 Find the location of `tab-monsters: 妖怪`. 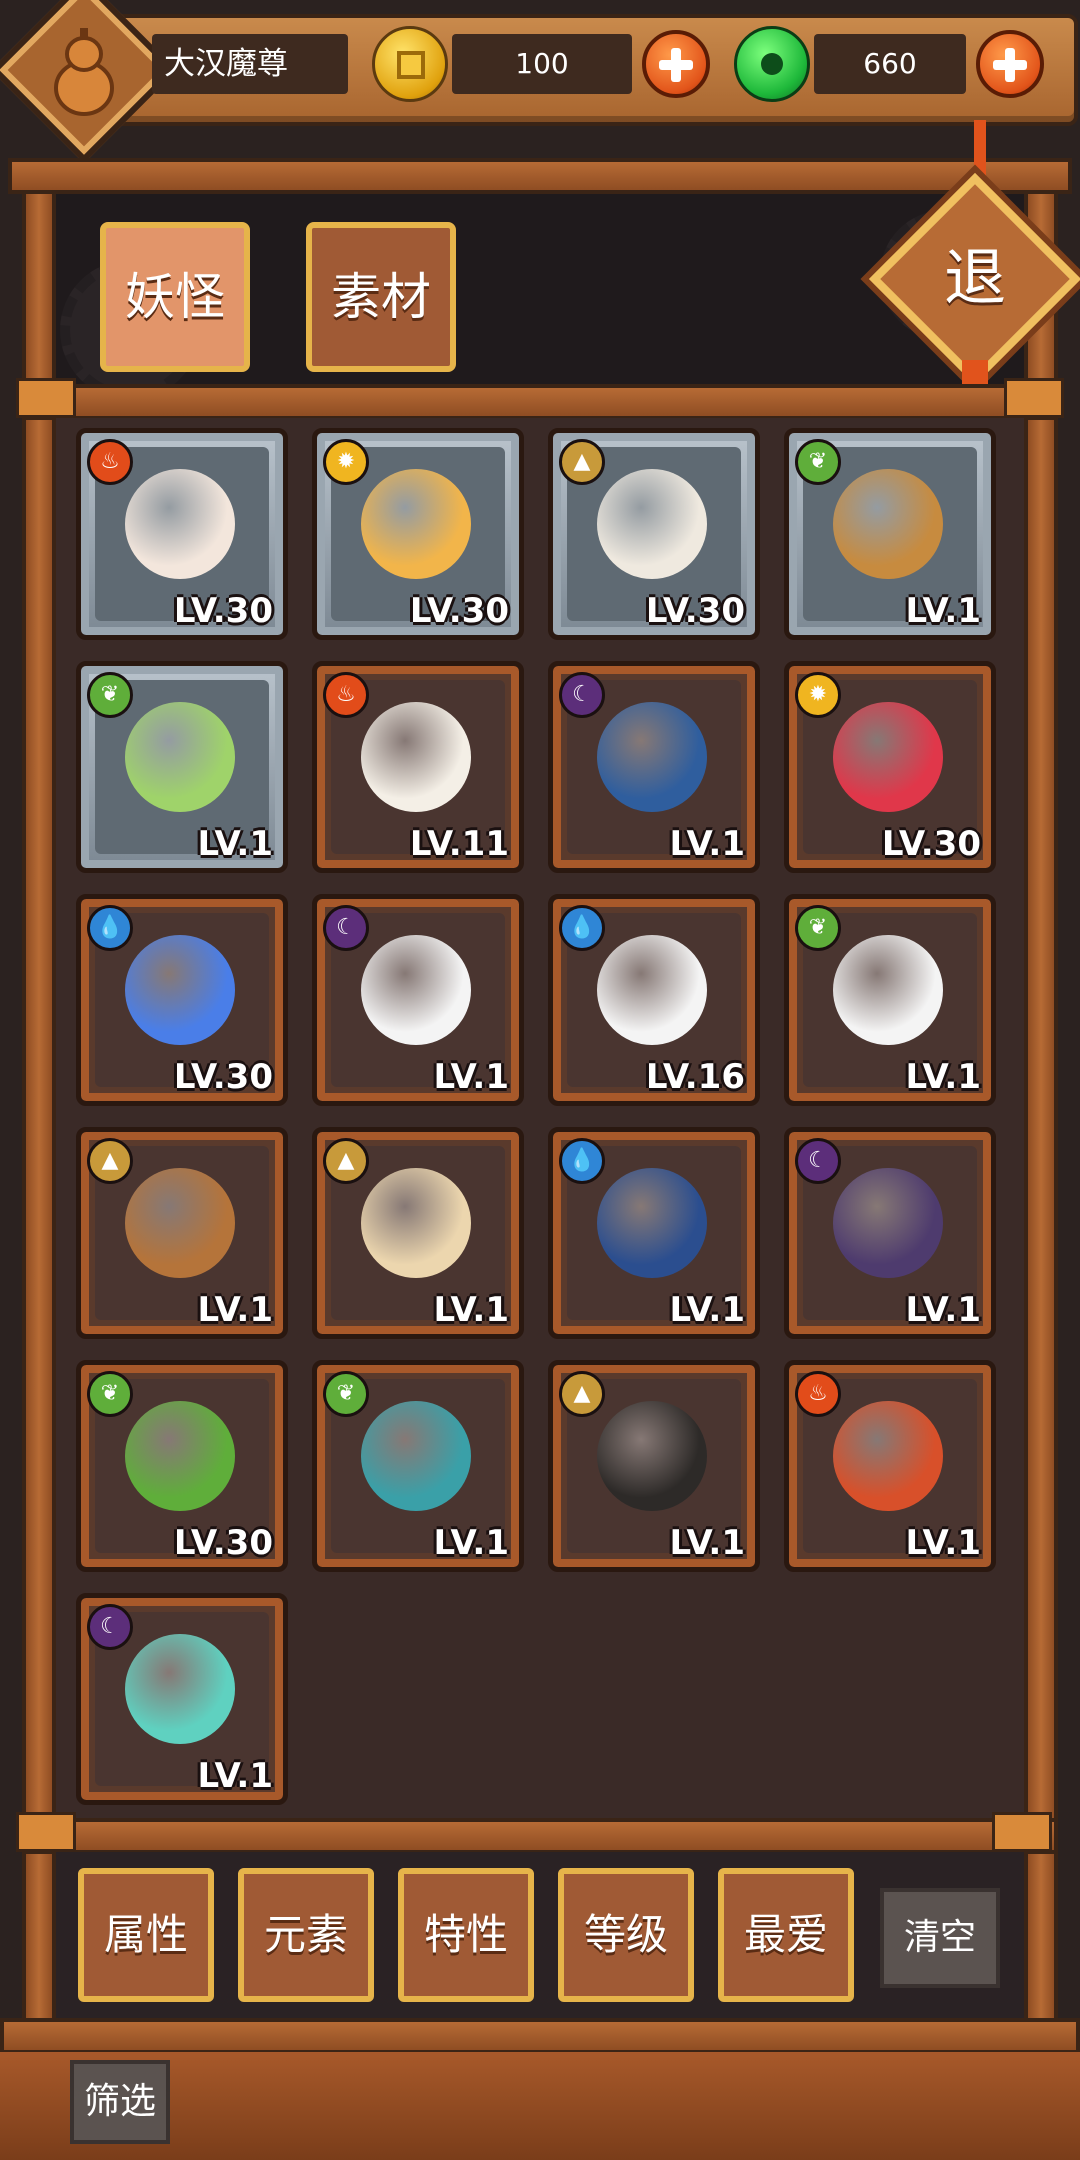

tab-monsters: 妖怪 is located at coordinates (175, 297).